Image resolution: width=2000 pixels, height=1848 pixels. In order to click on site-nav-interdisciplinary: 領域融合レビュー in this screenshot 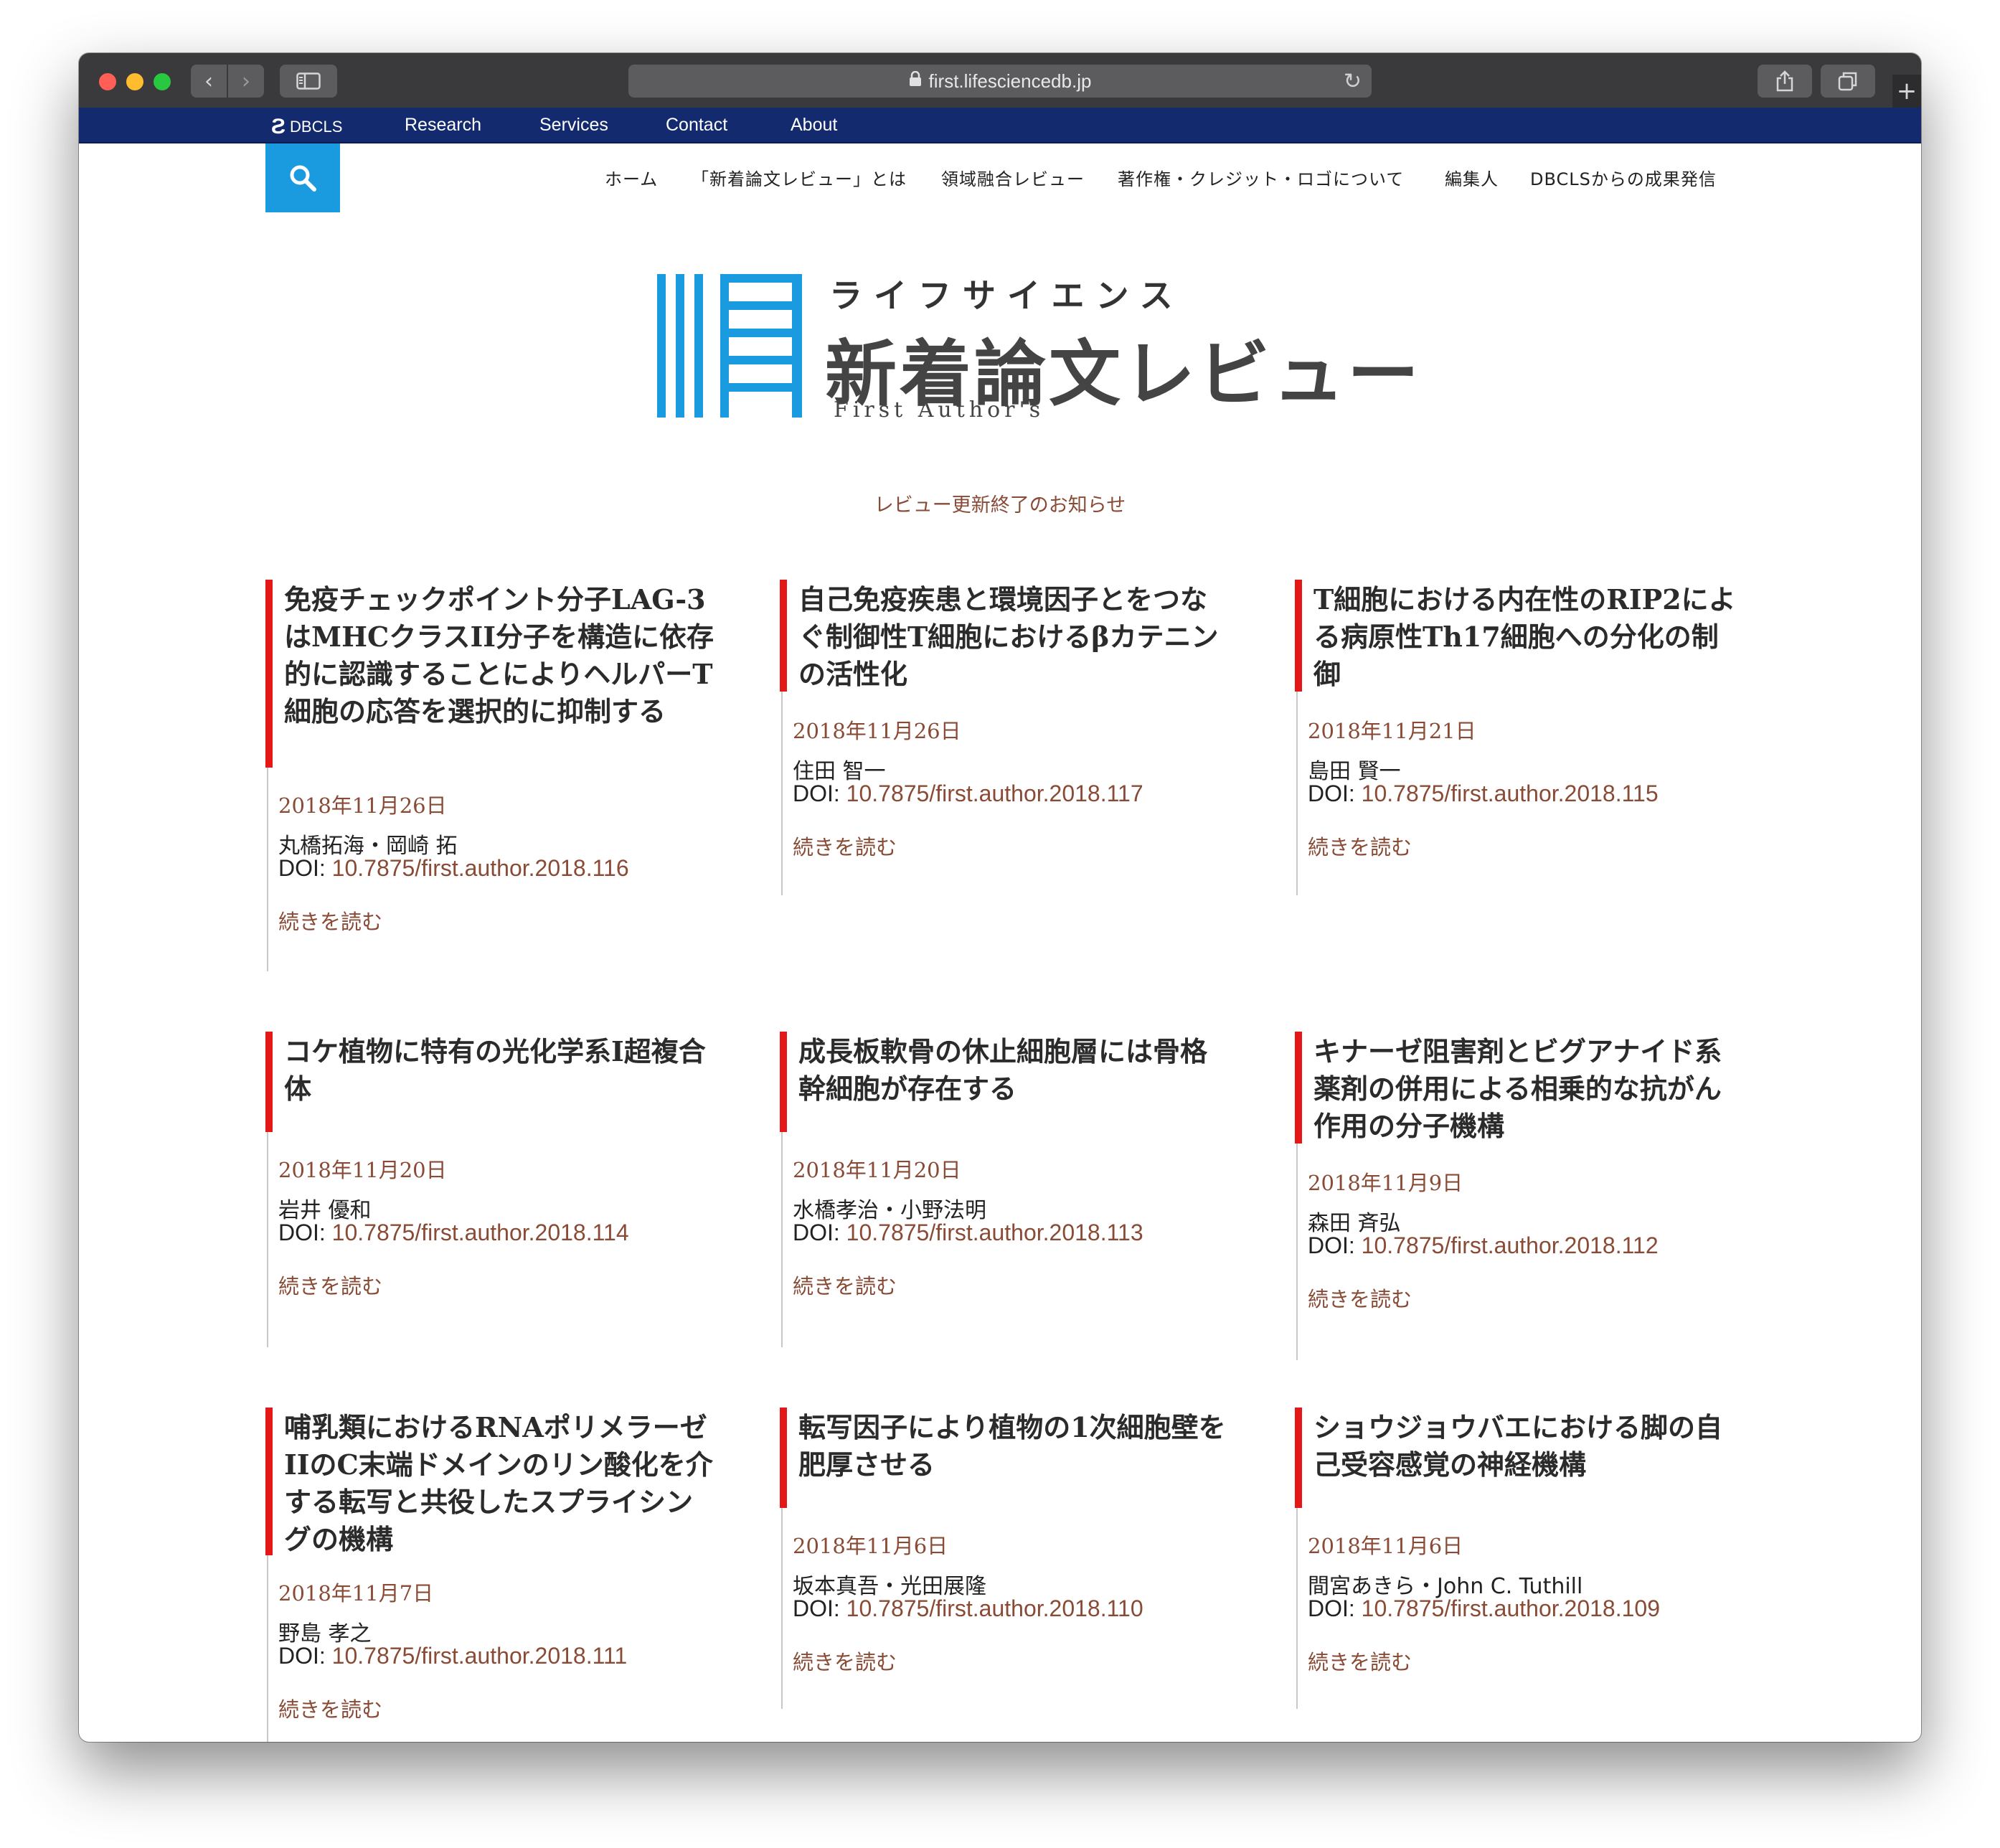, I will do `click(1013, 177)`.